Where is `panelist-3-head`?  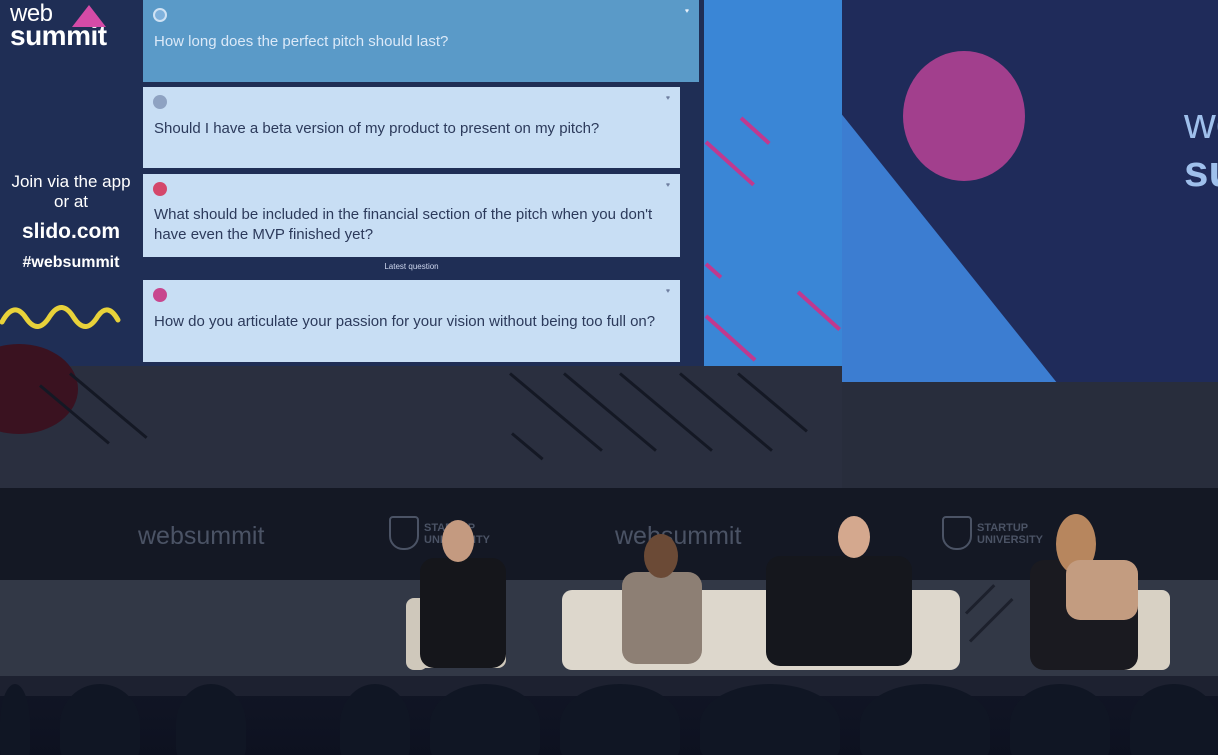 panelist-3-head is located at coordinates (854, 537).